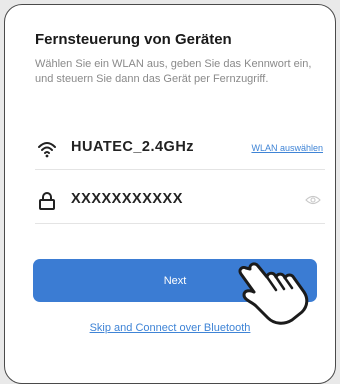 The image size is (340, 384). What do you see at coordinates (287, 148) in the screenshot?
I see `select-wlan-link: WLAN auswählen` at bounding box center [287, 148].